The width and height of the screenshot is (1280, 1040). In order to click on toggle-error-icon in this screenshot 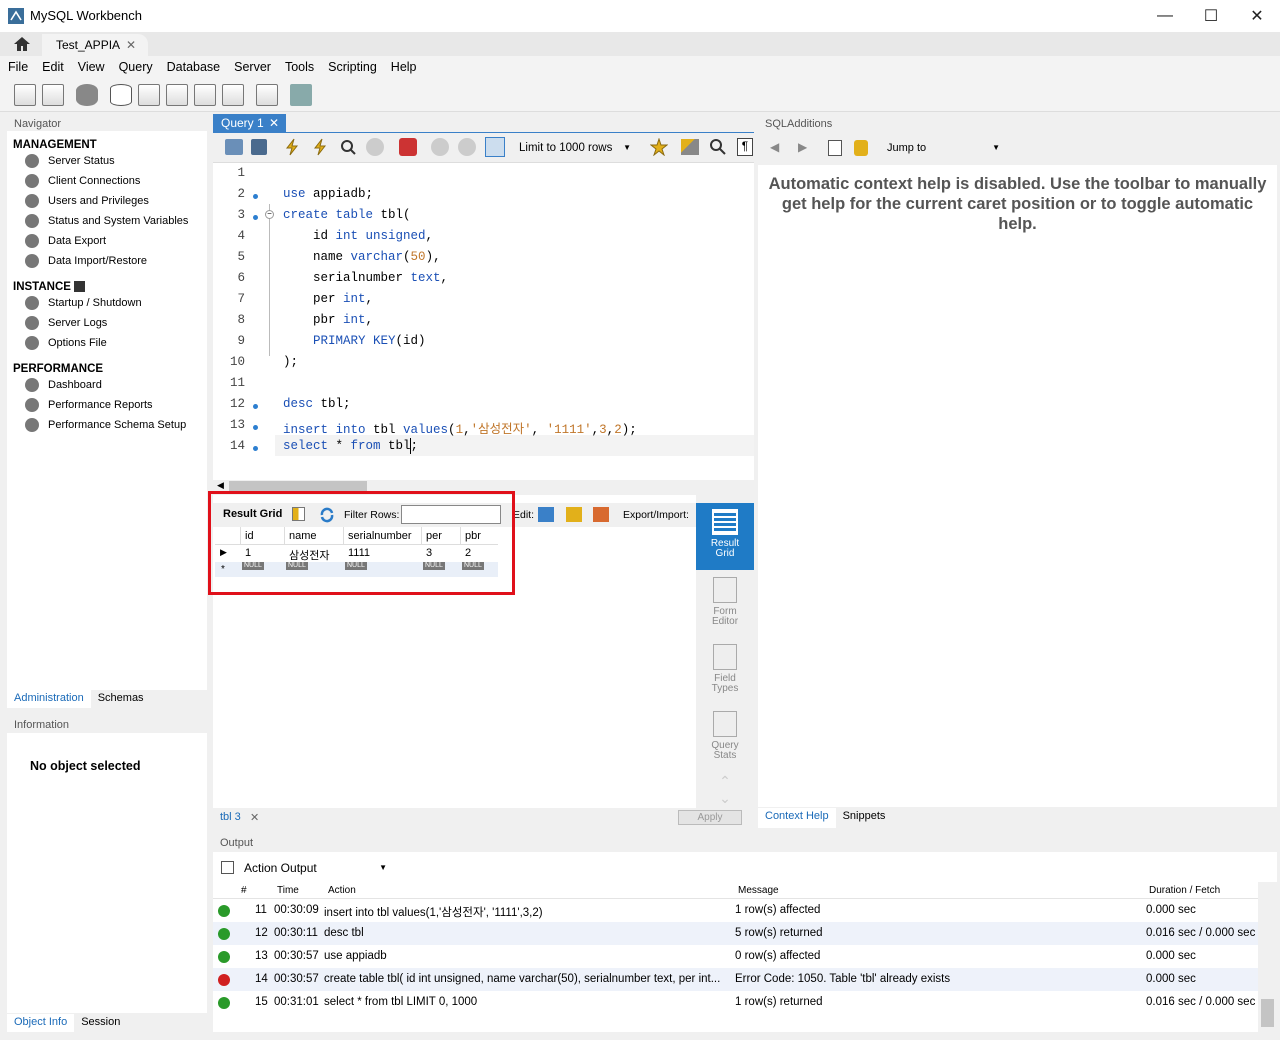, I will do `click(408, 147)`.